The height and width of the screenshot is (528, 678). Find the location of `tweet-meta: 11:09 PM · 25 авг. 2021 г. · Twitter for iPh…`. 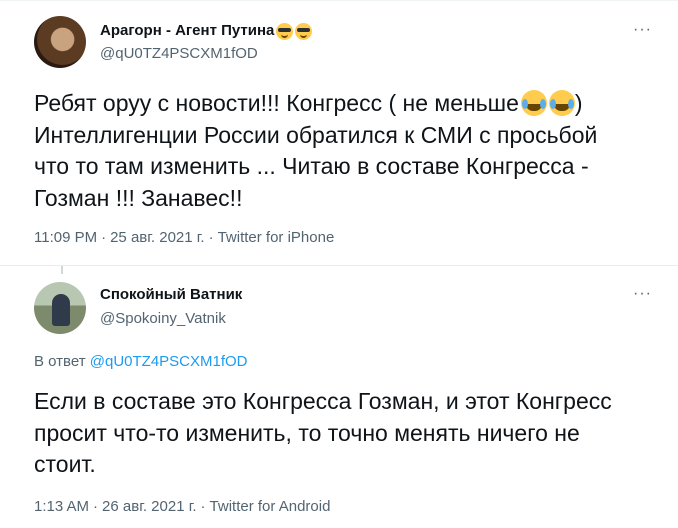

tweet-meta: 11:09 PM · 25 авг. 2021 г. · Twitter for iPh… is located at coordinates (184, 238).